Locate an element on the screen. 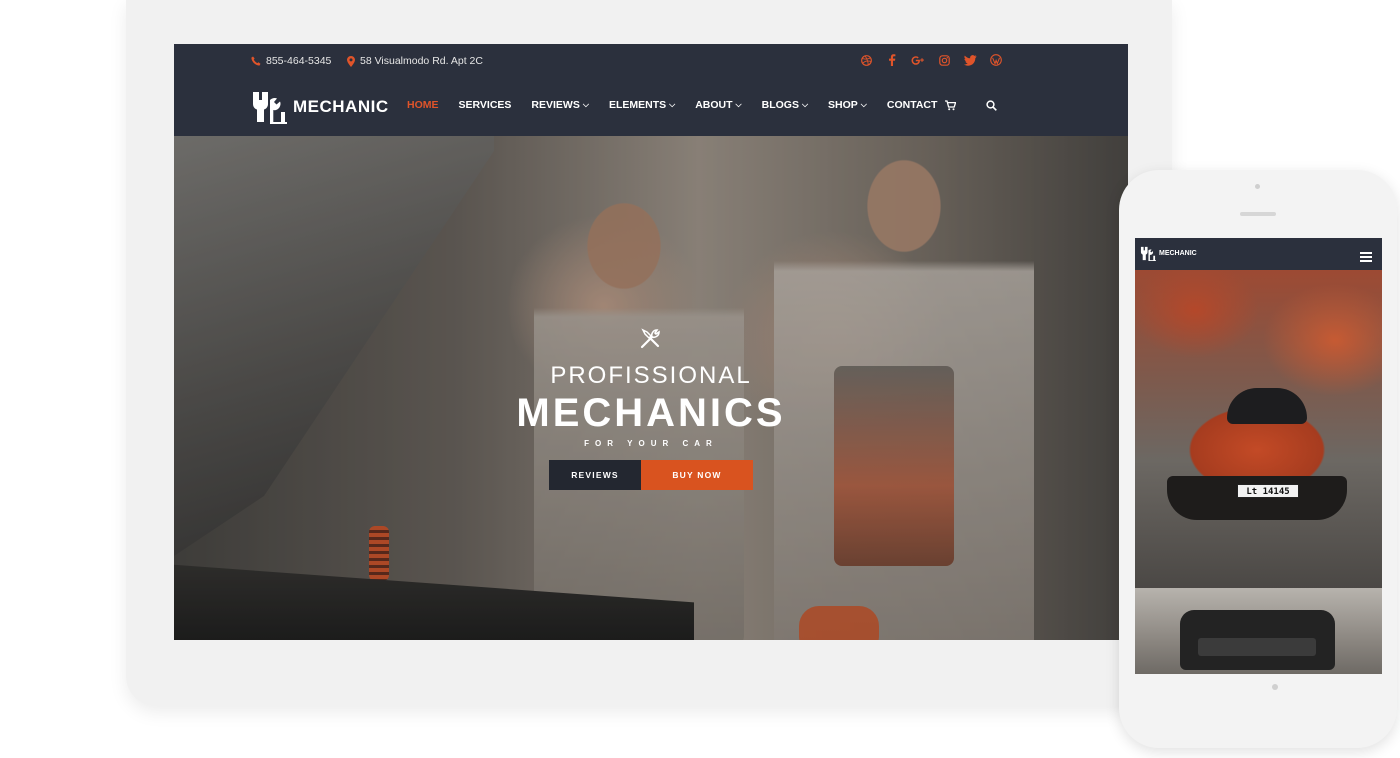  nav-item-contact: CONTACT is located at coordinates (912, 105).